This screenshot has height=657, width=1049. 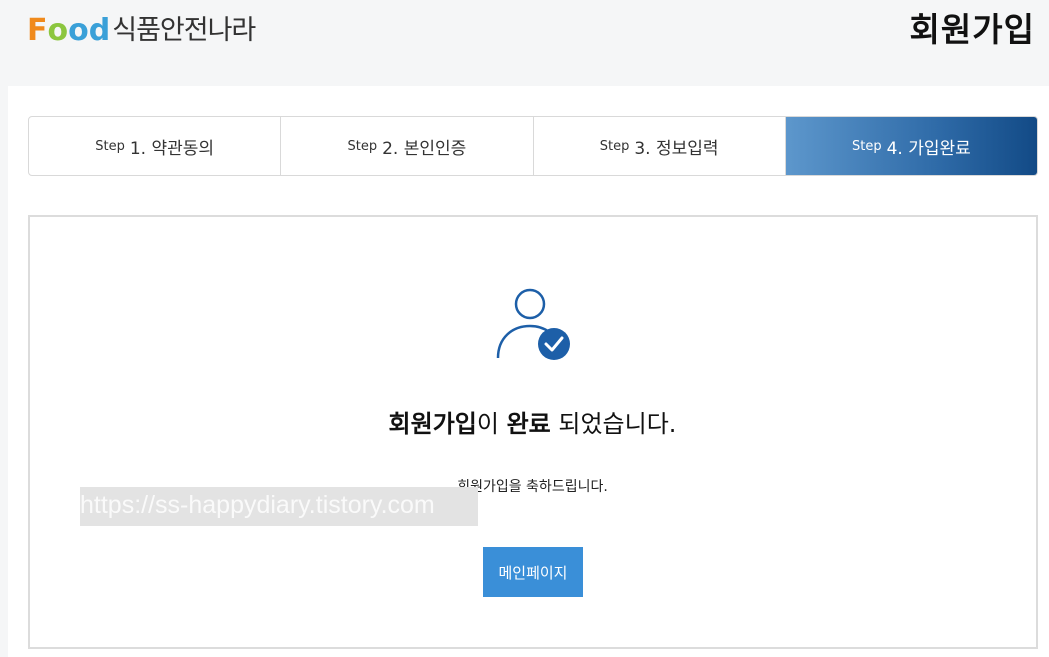 I want to click on completion-message: 회원가입이 완료 되었습니다., so click(x=524, y=421).